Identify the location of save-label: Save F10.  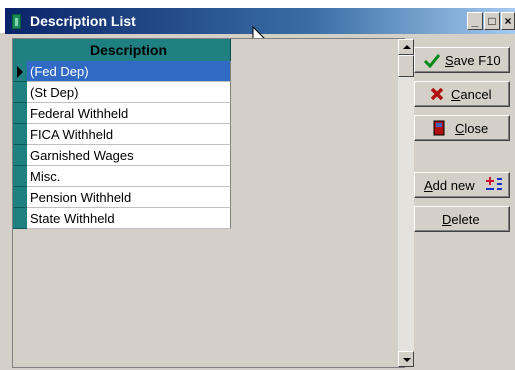
(473, 60).